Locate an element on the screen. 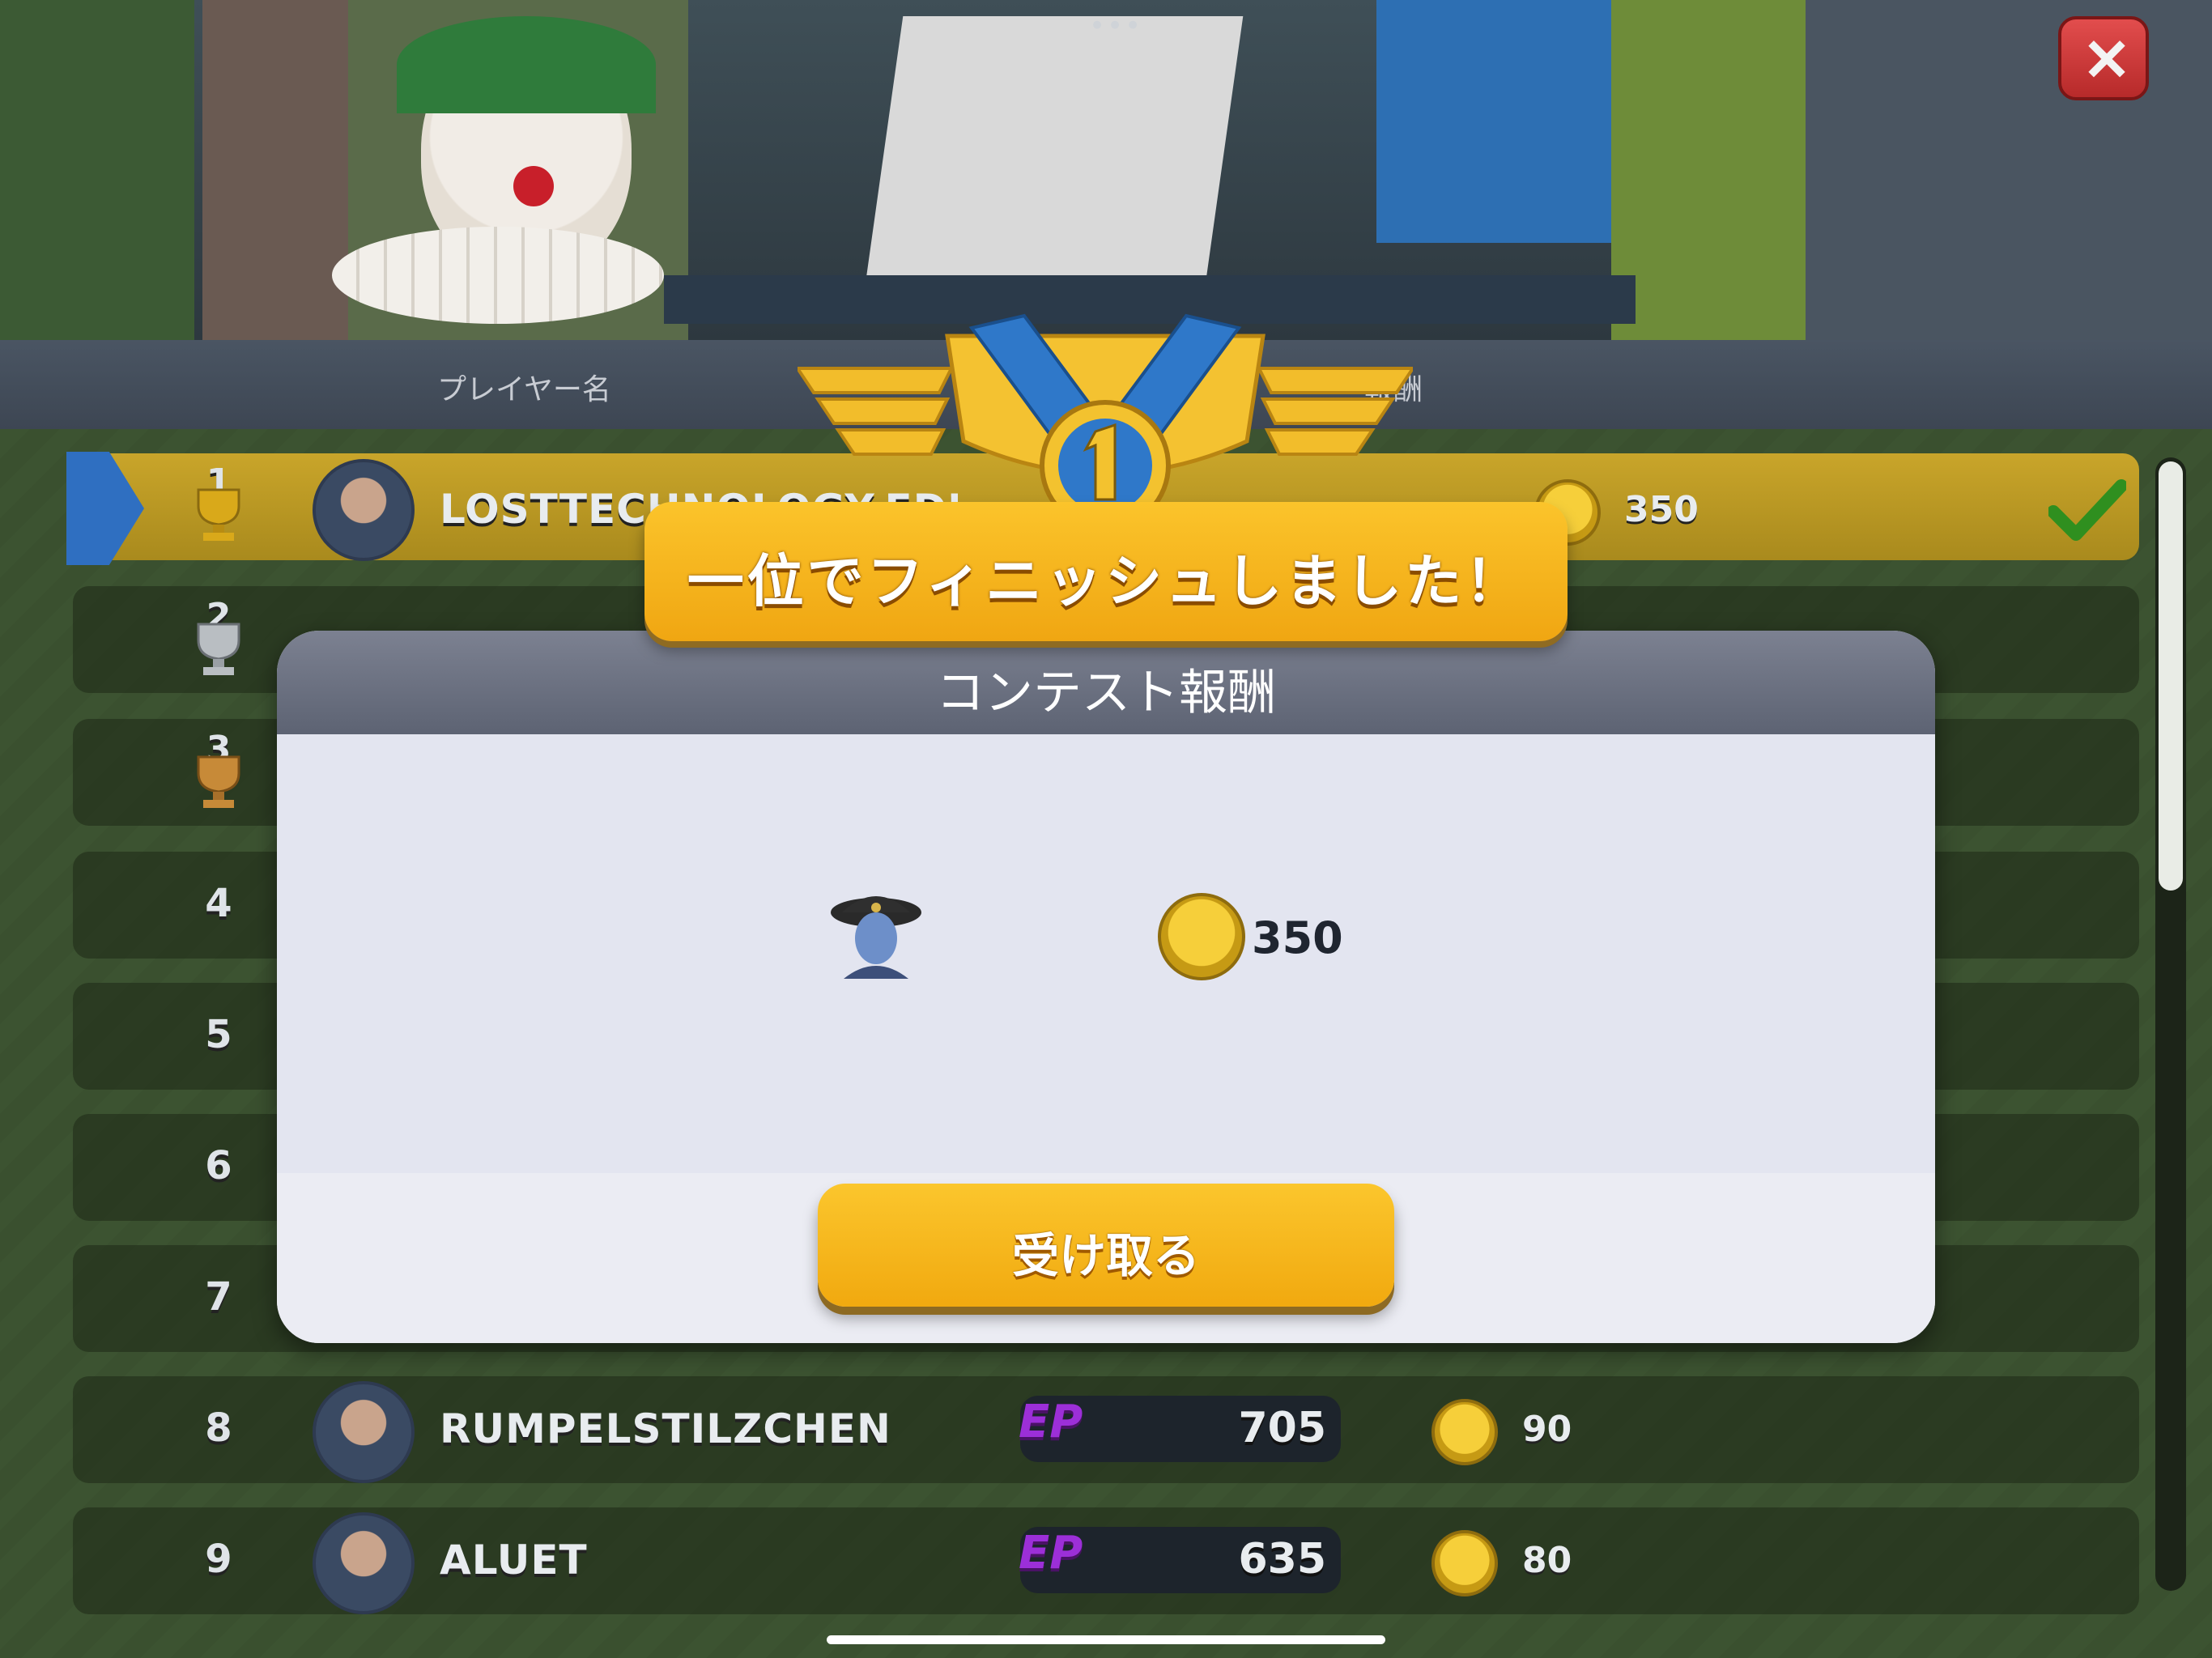 Image resolution: width=2212 pixels, height=1658 pixels. rank-number: 7 is located at coordinates (219, 1297).